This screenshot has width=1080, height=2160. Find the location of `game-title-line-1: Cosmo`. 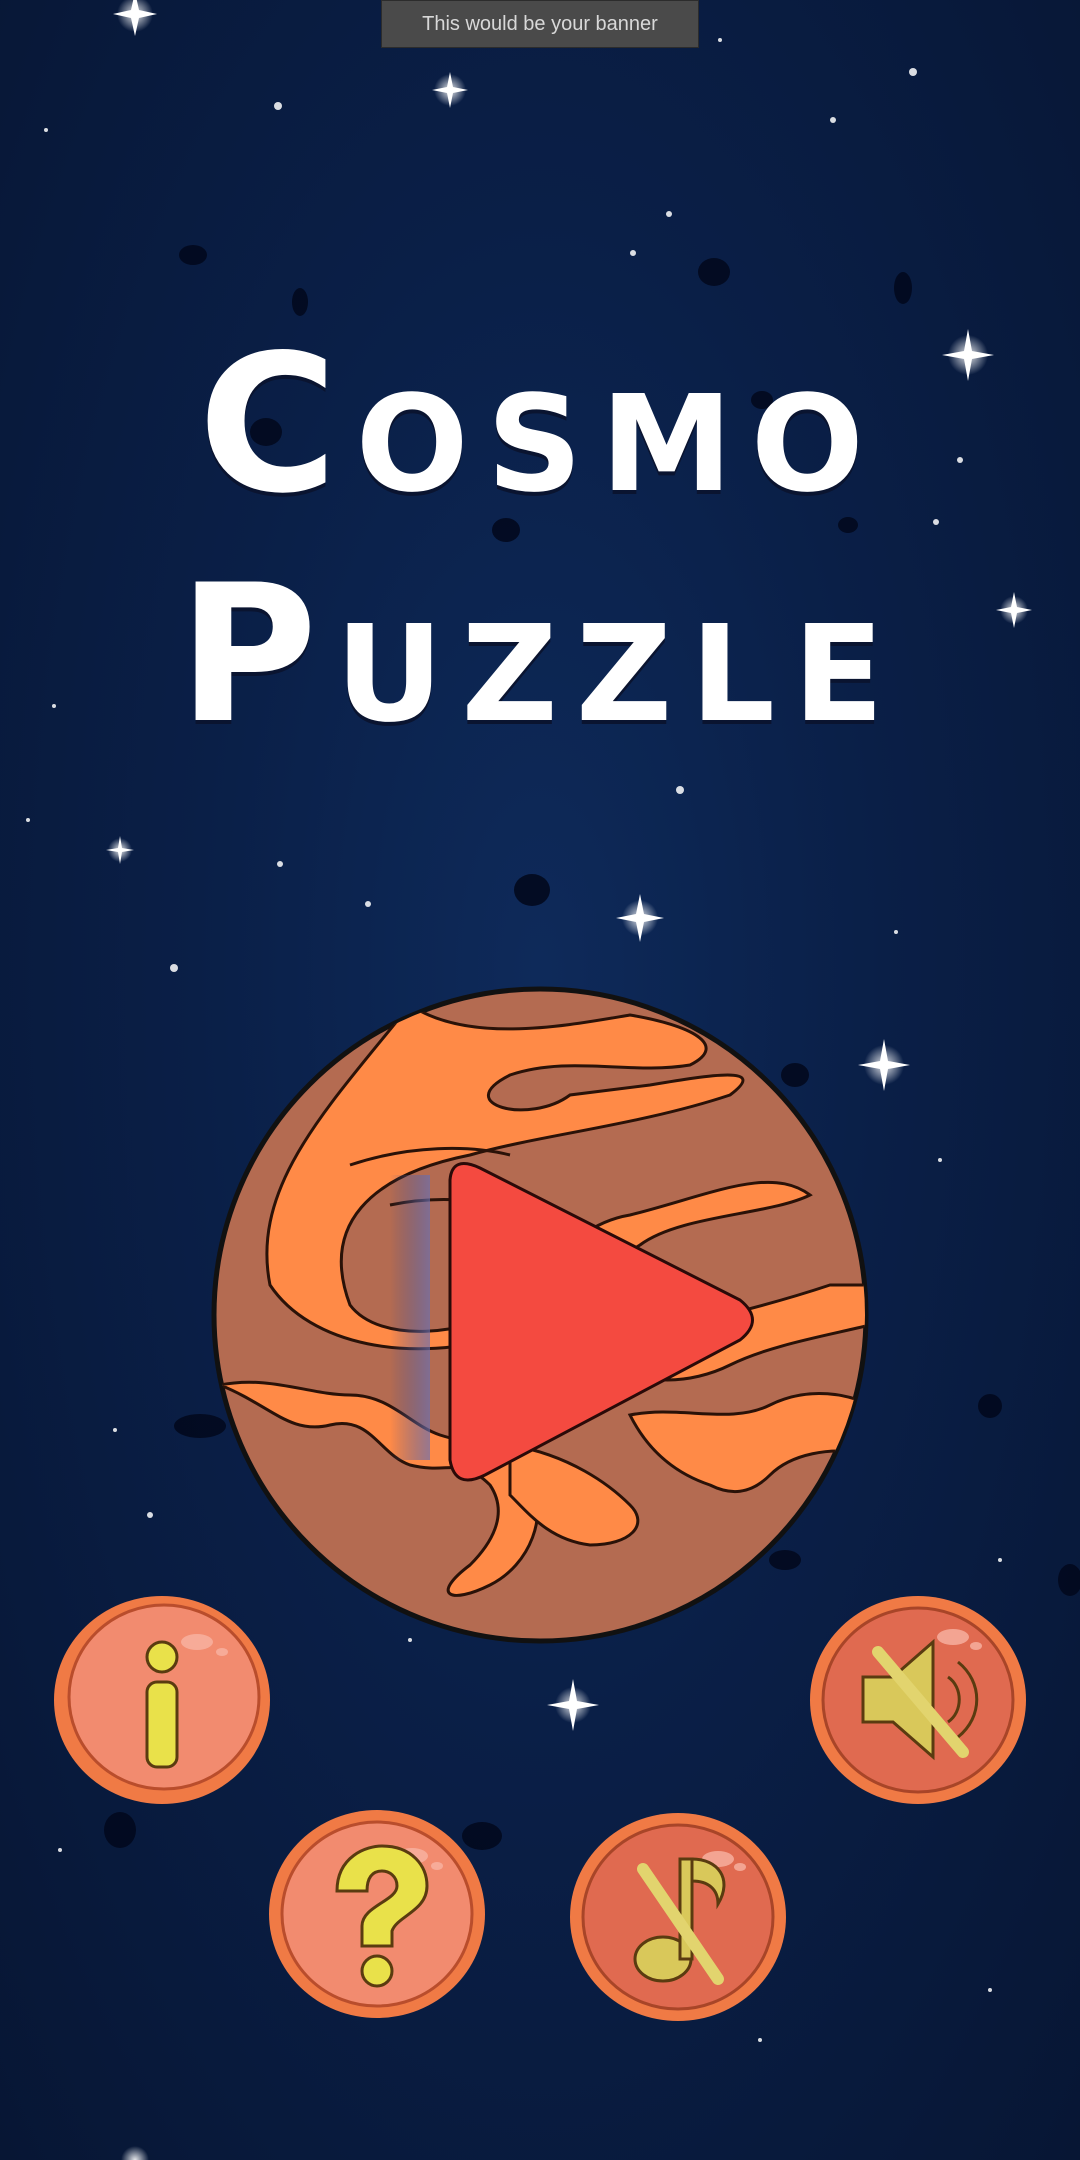

game-title-line-1: Cosmo is located at coordinates (540, 424).